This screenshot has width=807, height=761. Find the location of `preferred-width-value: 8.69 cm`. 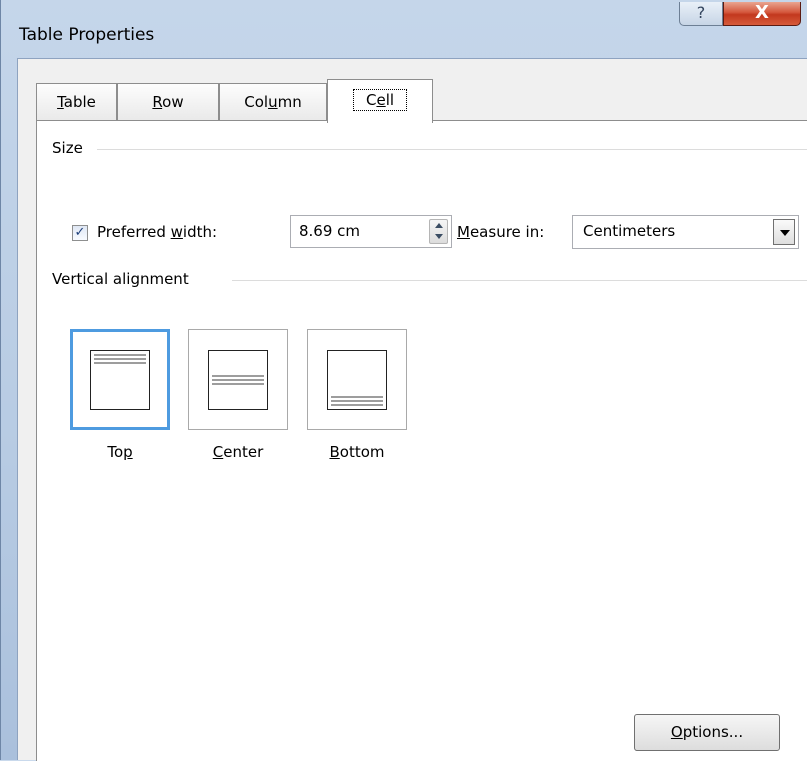

preferred-width-value: 8.69 cm is located at coordinates (330, 231).